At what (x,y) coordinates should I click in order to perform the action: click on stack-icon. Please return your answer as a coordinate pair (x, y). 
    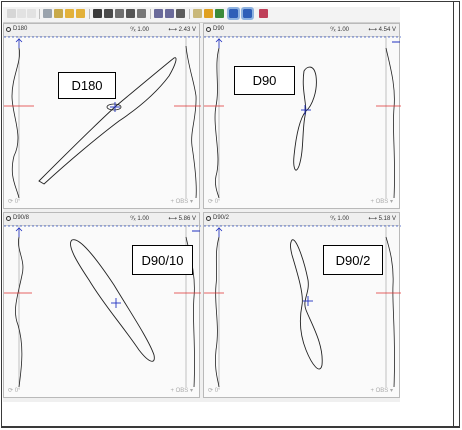
    Looking at the image, I should click on (263, 13).